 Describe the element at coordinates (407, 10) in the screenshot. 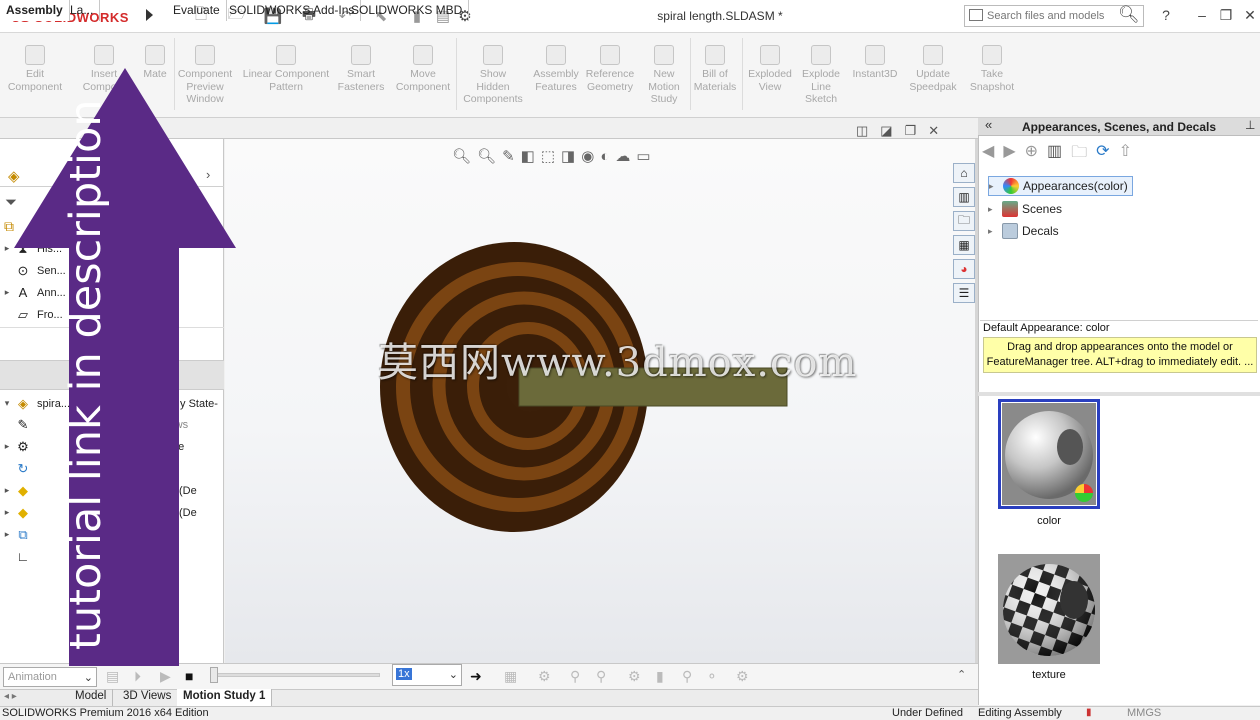

I see `tab-solidworks-mbd: SOLIDWORKS MBD` at that location.